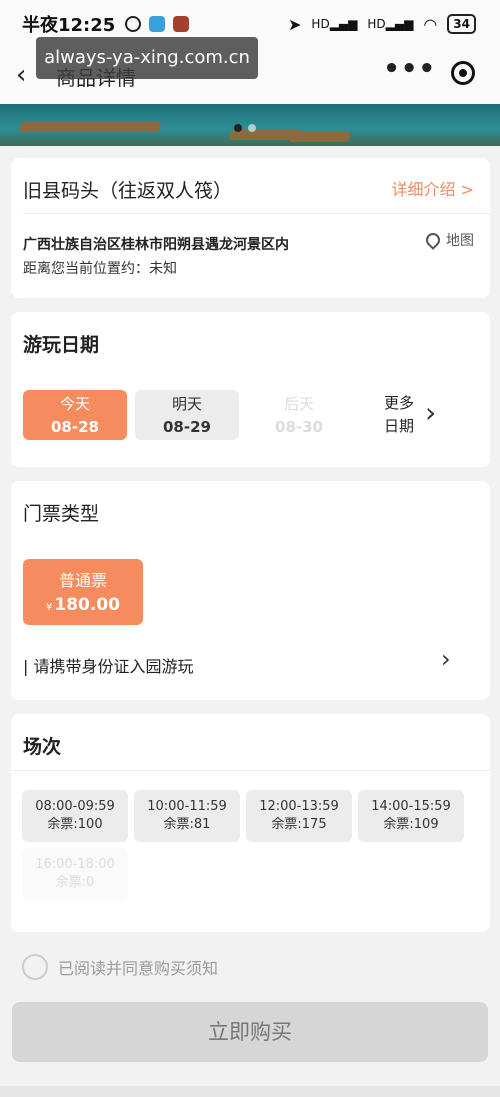 The width and height of the screenshot is (500, 1097). I want to click on banner-image, so click(250, 125).